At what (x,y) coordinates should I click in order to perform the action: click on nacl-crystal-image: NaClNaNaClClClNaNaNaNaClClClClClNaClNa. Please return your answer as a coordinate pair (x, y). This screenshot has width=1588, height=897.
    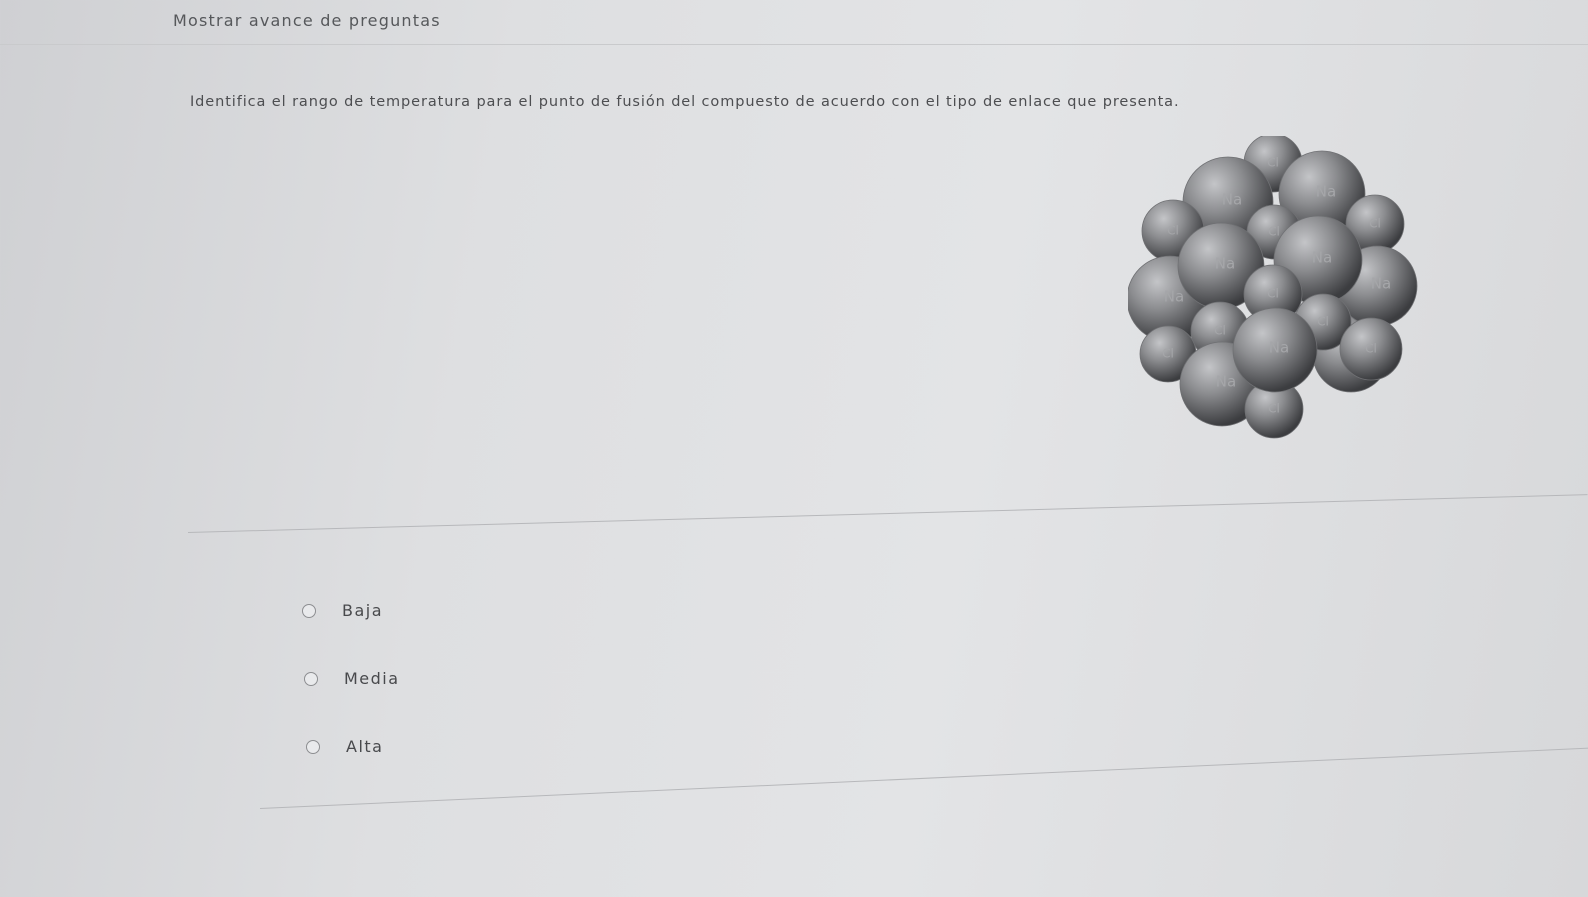
    Looking at the image, I should click on (1273, 287).